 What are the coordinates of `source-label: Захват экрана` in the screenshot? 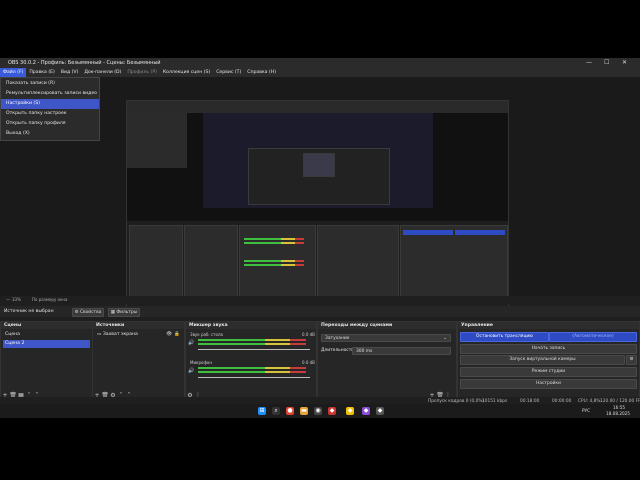 It's located at (120, 334).